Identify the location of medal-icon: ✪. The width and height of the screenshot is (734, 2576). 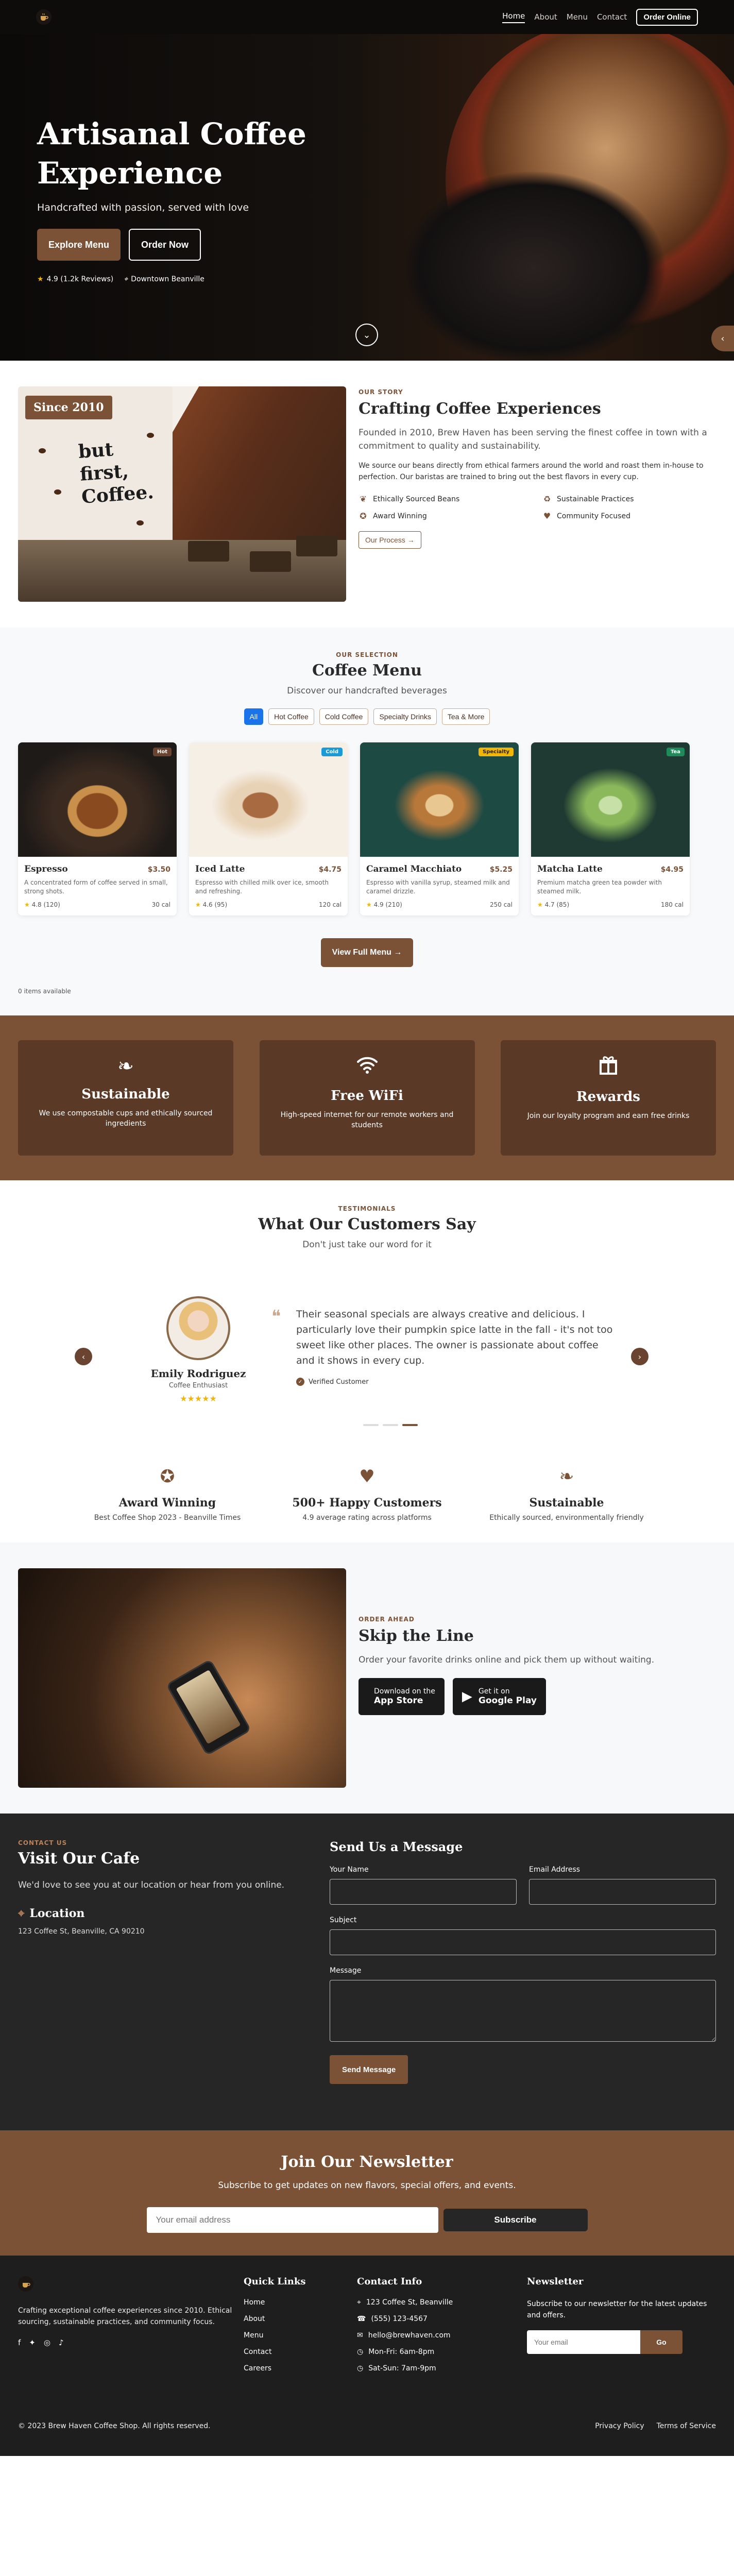
(167, 1476).